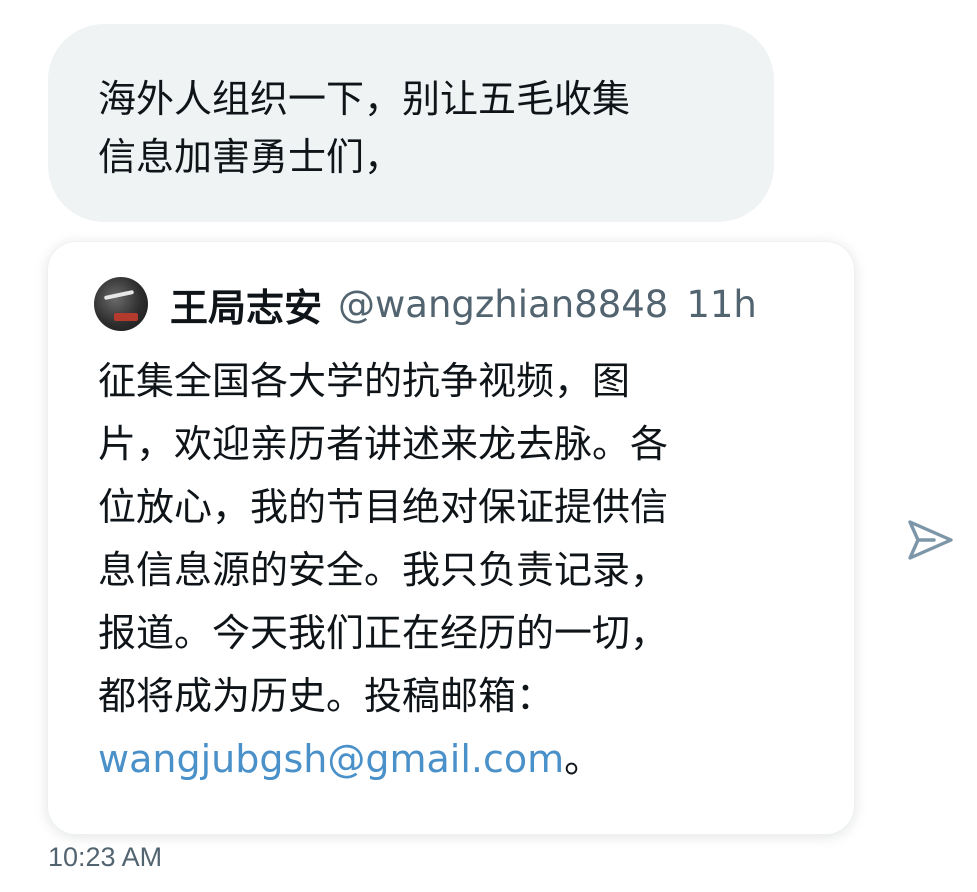 Image resolution: width=977 pixels, height=892 pixels. Describe the element at coordinates (416, 128) in the screenshot. I see `message-text: 海外人组织一下，别让五毛收集 信息加害勇士们，` at that location.